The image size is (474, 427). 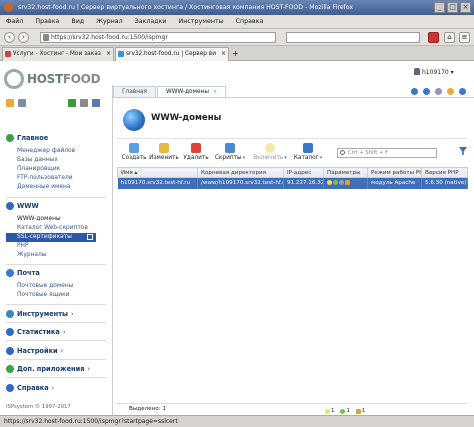 What do you see at coordinates (345, 172) in the screenshot?
I see `column-header-params: Параметры` at bounding box center [345, 172].